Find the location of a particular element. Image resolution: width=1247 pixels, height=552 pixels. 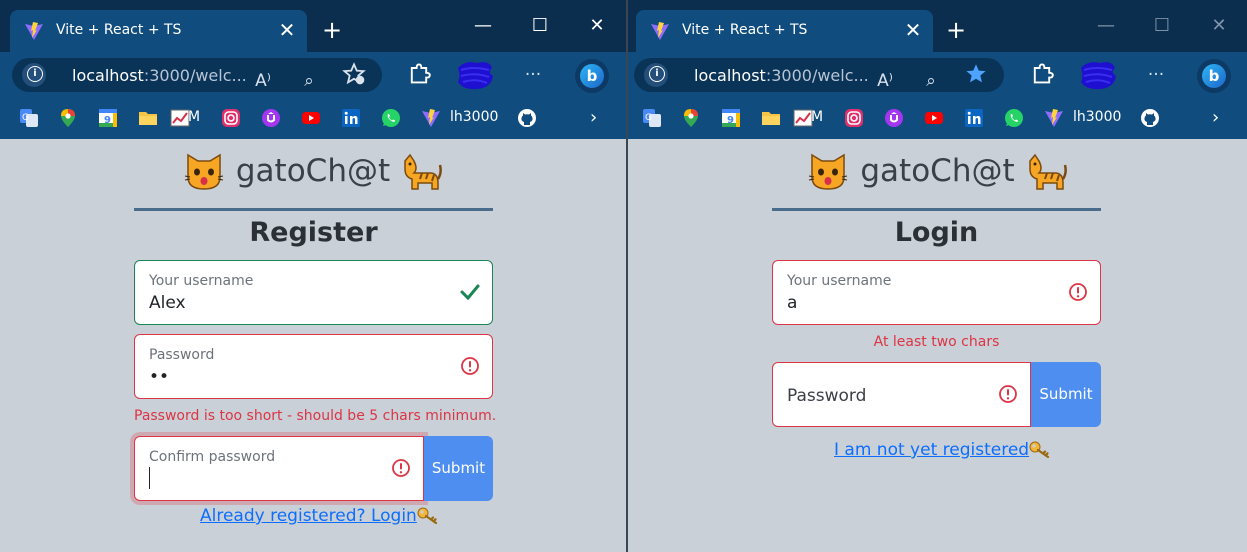

text-cursor is located at coordinates (149, 478).